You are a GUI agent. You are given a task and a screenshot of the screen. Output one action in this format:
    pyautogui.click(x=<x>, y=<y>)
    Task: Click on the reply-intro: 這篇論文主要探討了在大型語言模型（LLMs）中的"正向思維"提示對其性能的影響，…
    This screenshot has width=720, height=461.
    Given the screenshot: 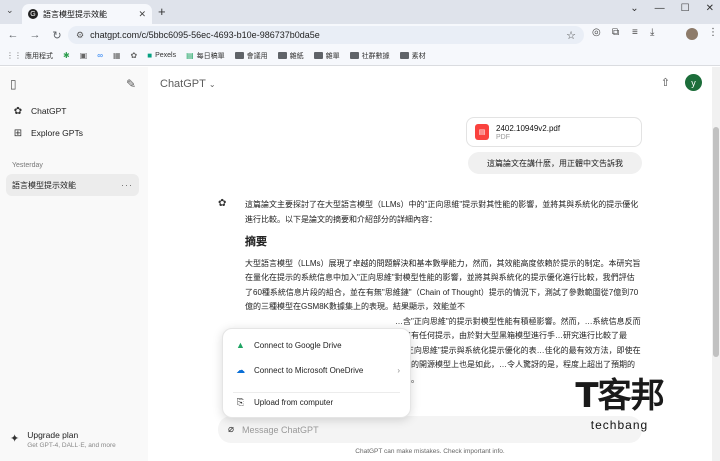 What is the action you would take?
    pyautogui.click(x=442, y=212)
    